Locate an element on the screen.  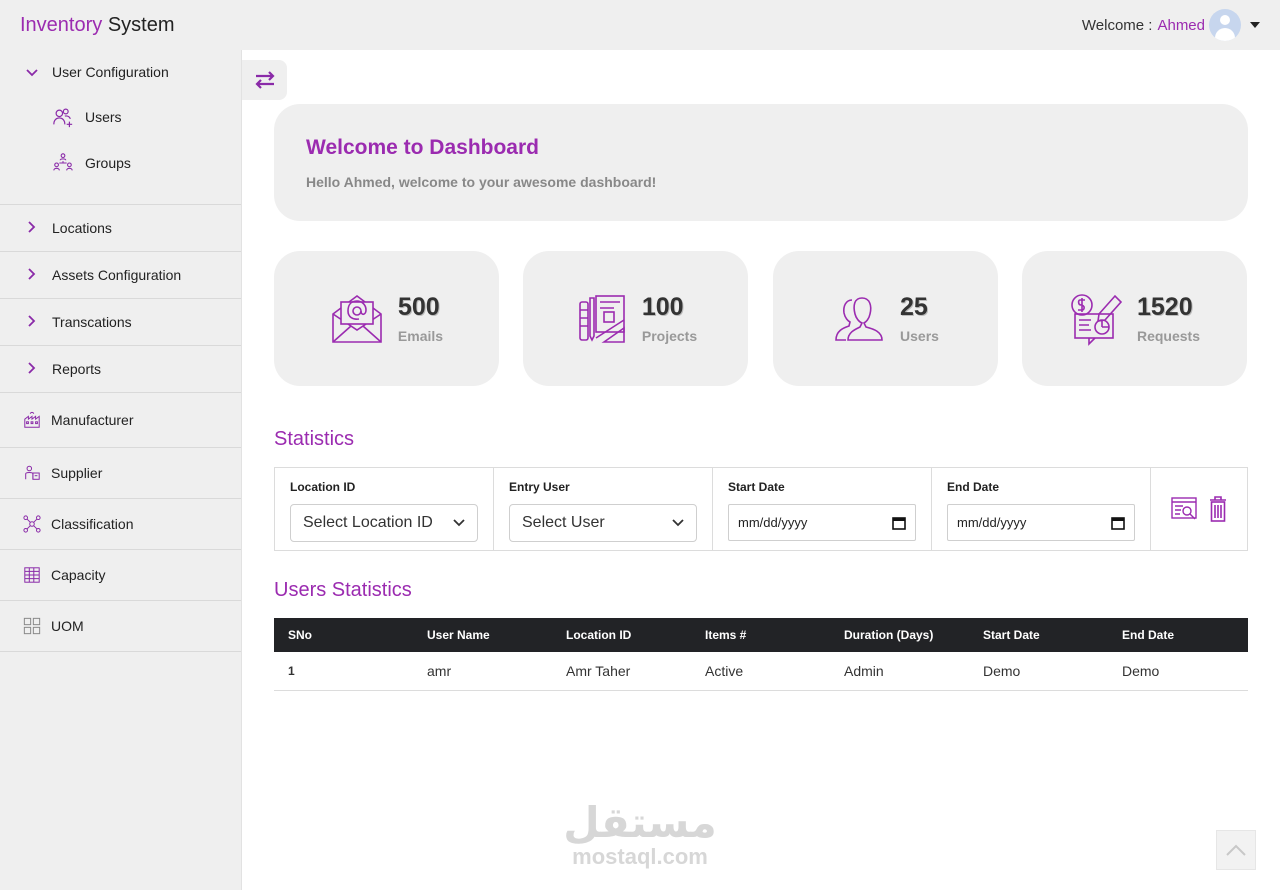
capacity-icon is located at coordinates (32, 575).